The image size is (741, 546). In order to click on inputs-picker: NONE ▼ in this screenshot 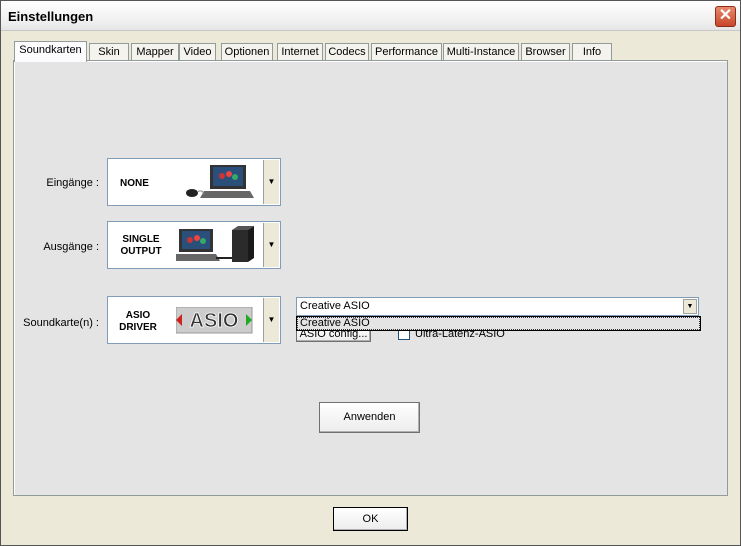, I will do `click(194, 182)`.